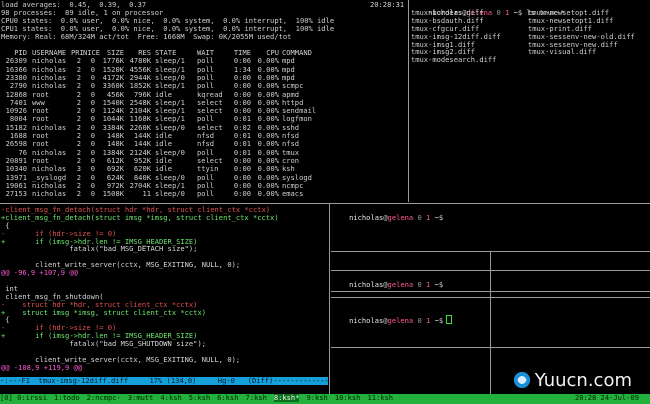 The width and height of the screenshot is (650, 404). Describe the element at coordinates (103, 344) in the screenshot. I see `diff-context-line: fatalx("bad MSG_SHUTDOWN size");` at that location.